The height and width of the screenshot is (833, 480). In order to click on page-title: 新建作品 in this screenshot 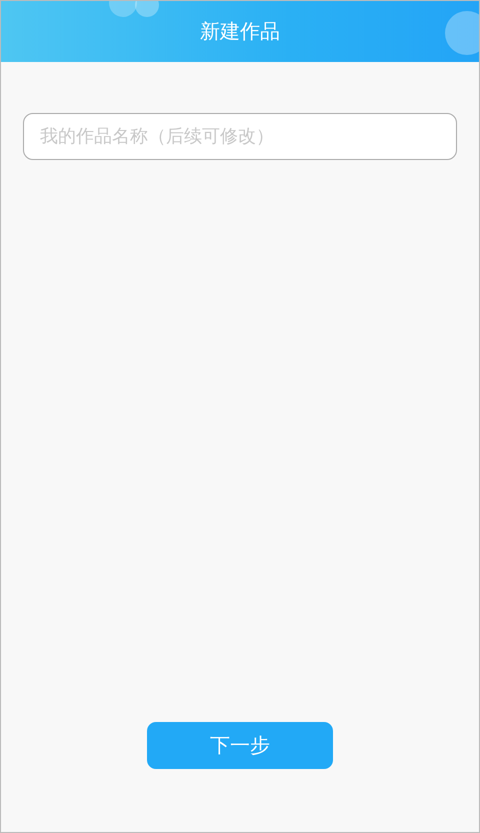, I will do `click(240, 31)`.